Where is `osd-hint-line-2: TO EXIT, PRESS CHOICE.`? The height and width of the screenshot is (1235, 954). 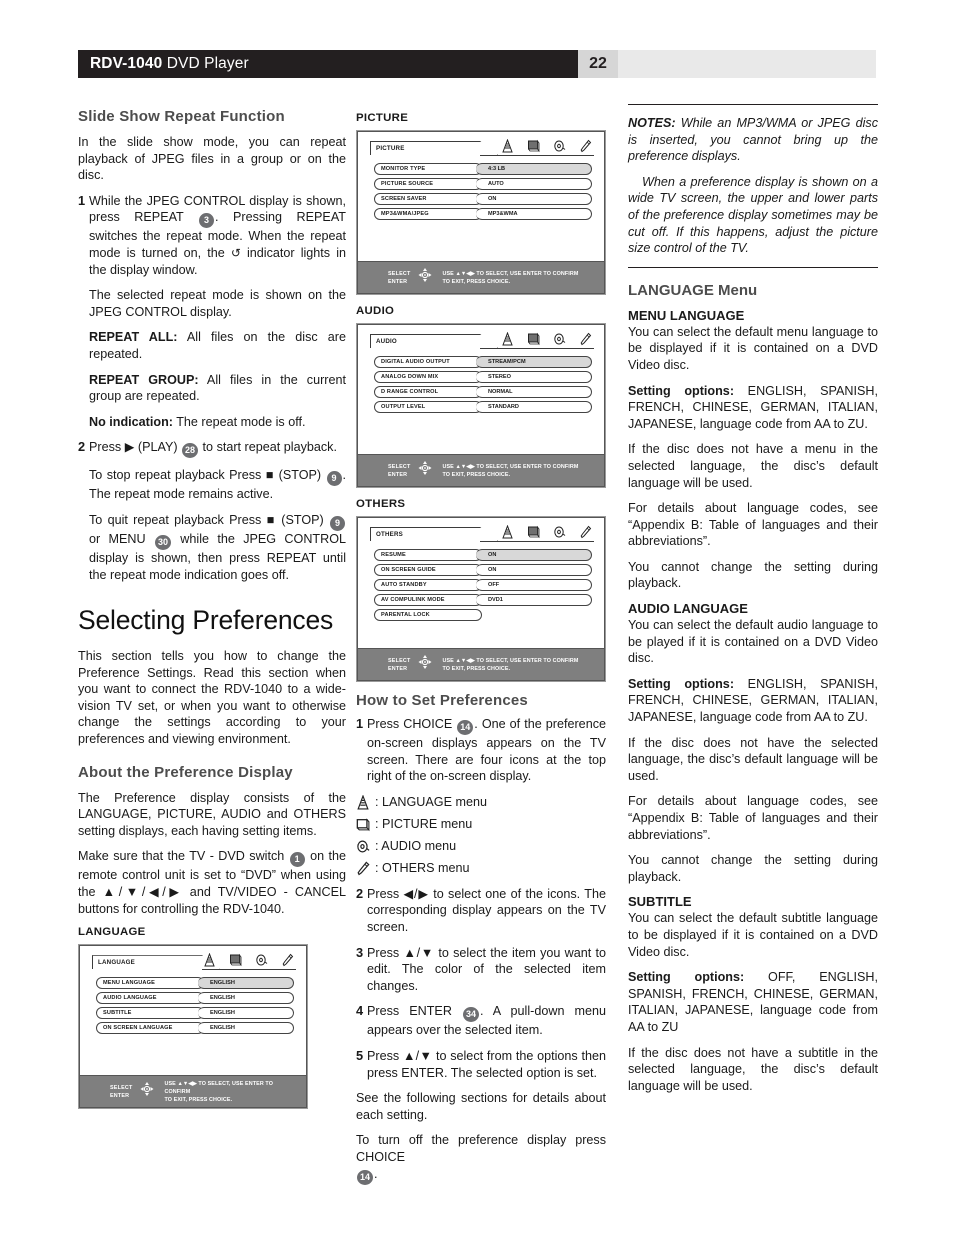
osd-hint-line-2: TO EXIT, PRESS CHOICE. is located at coordinates (476, 668).